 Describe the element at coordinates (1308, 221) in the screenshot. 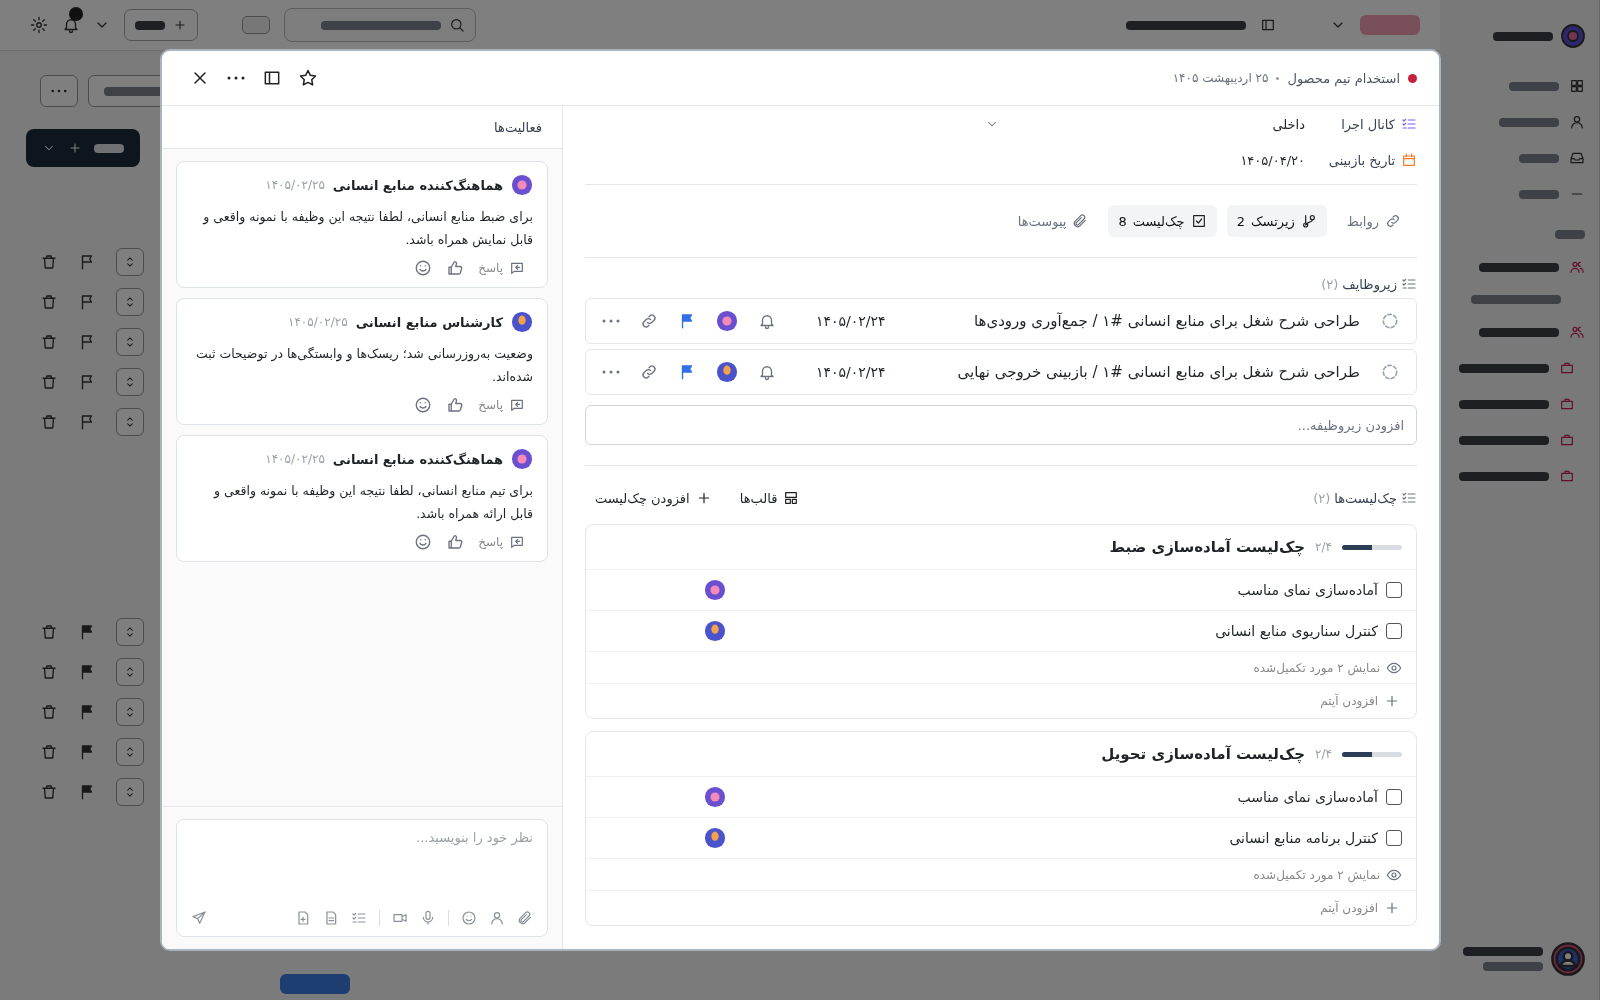

I see `branch-icon` at that location.